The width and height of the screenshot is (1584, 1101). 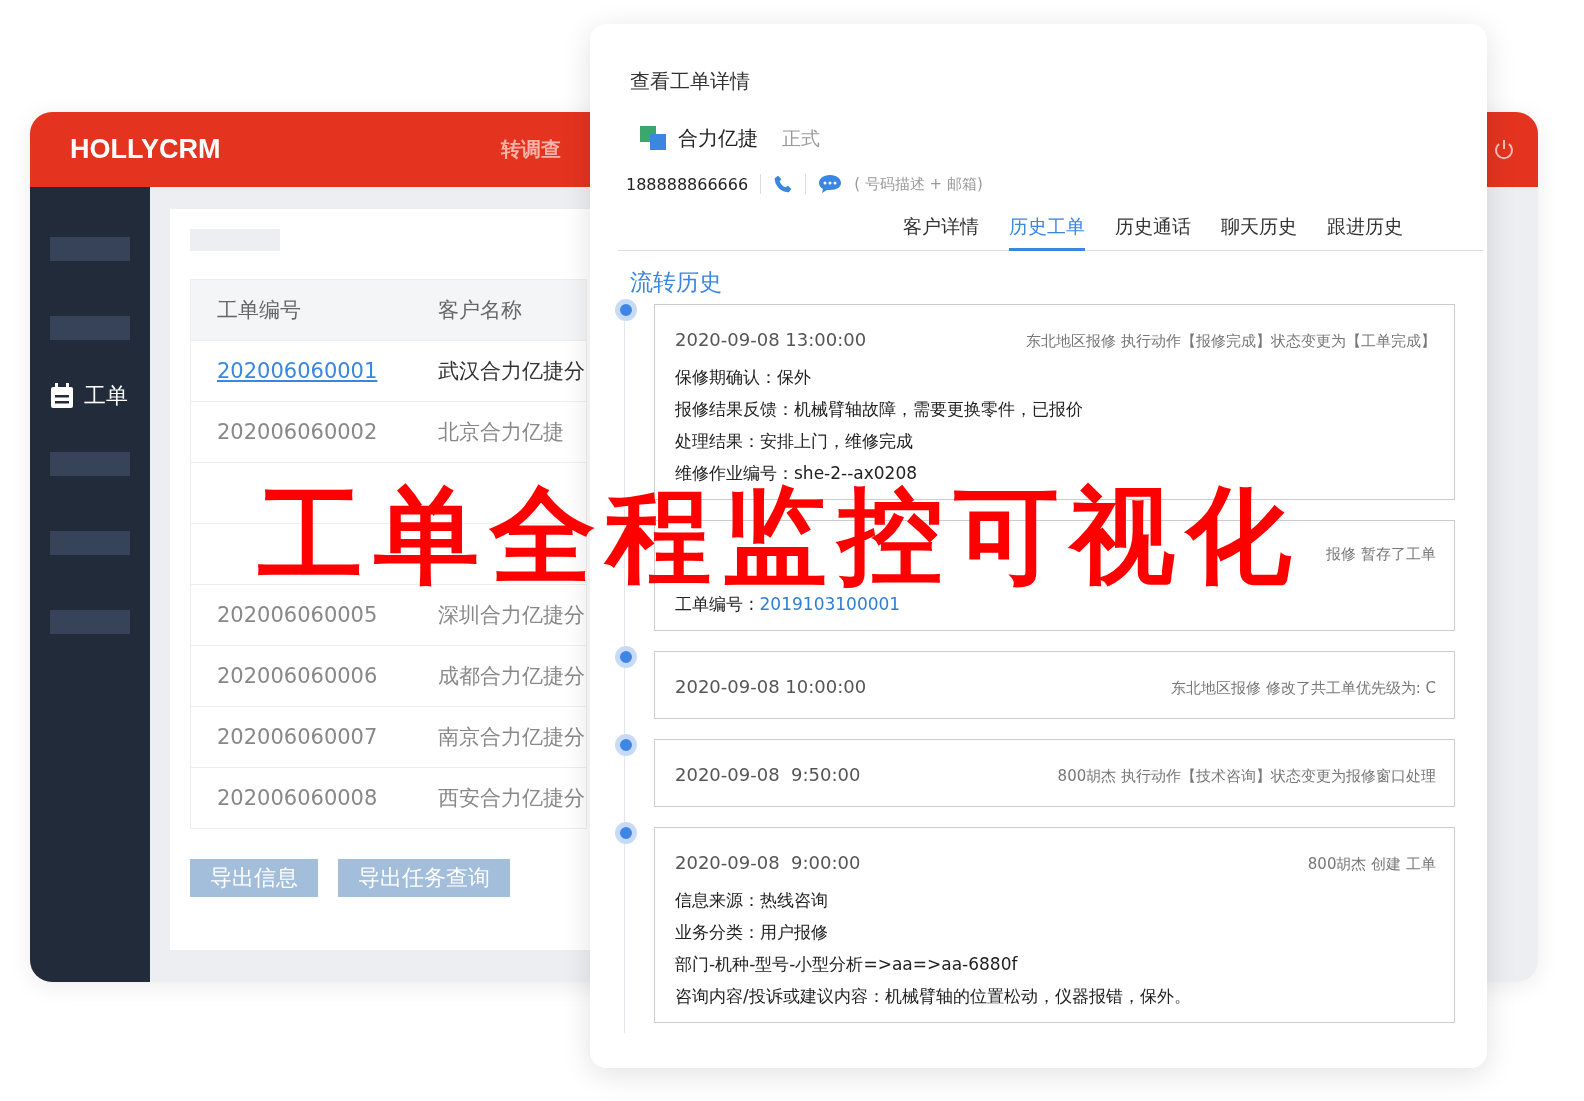 What do you see at coordinates (830, 184) in the screenshot?
I see `chat-icon` at bounding box center [830, 184].